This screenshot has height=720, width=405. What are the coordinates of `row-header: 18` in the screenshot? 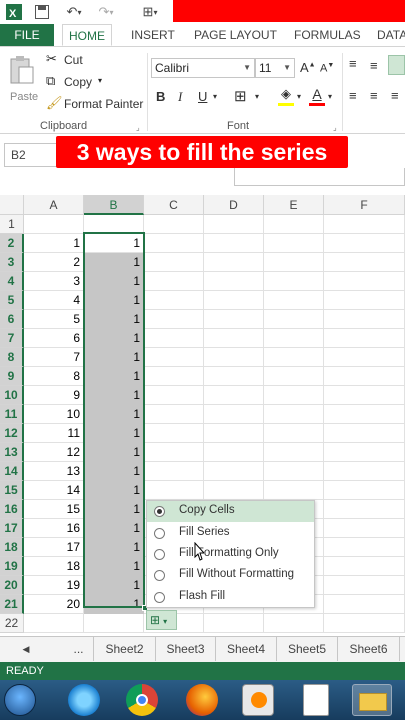 It's located at (12, 547).